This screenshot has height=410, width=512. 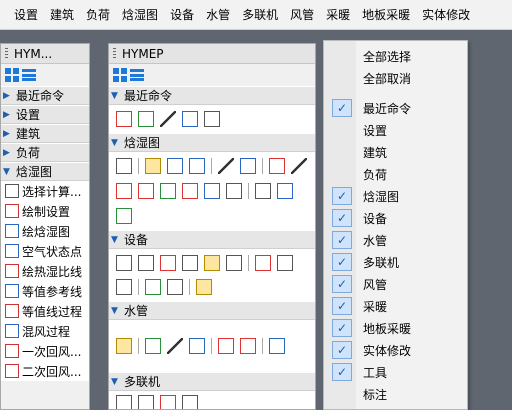 I want to click on menu-item-toggle: ✓ 实体修改, so click(x=395, y=350).